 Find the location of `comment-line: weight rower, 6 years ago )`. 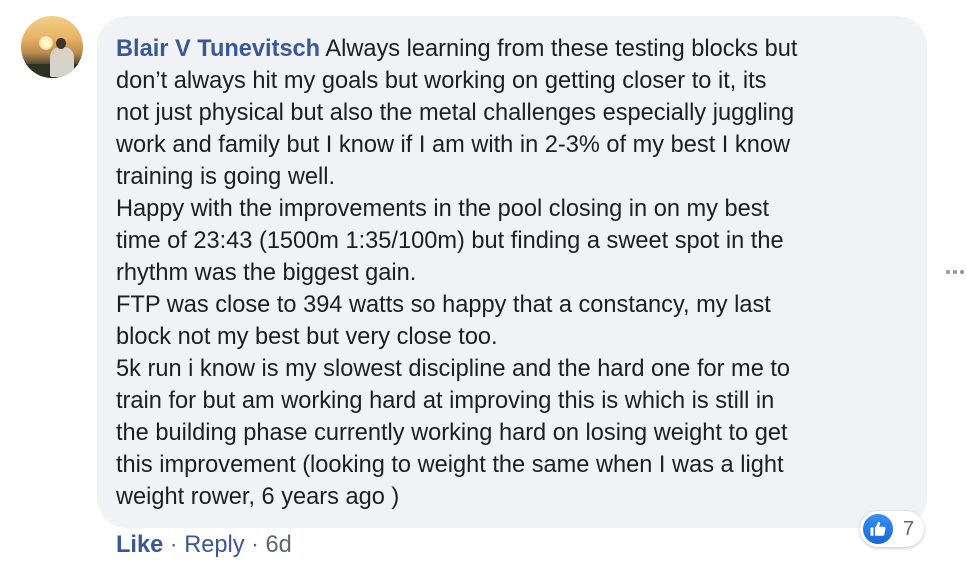

comment-line: weight rower, 6 years ago ) is located at coordinates (258, 497).